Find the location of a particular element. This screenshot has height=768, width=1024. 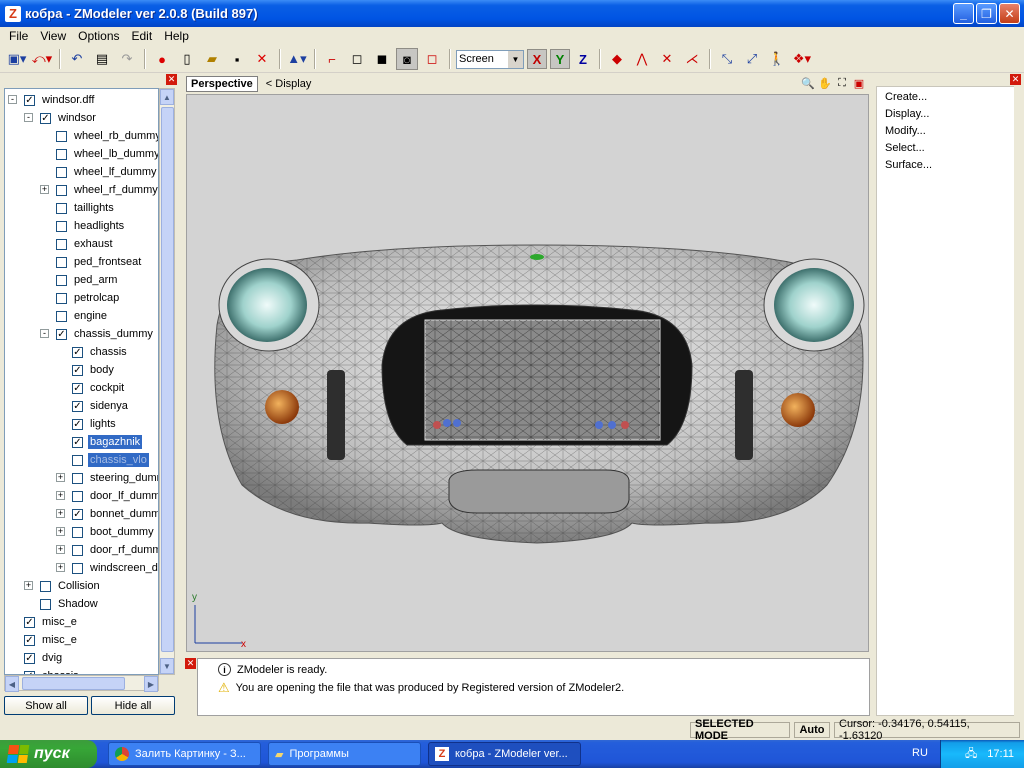

tree-item: - ✓ windsor.dff is located at coordinates (52, 100).